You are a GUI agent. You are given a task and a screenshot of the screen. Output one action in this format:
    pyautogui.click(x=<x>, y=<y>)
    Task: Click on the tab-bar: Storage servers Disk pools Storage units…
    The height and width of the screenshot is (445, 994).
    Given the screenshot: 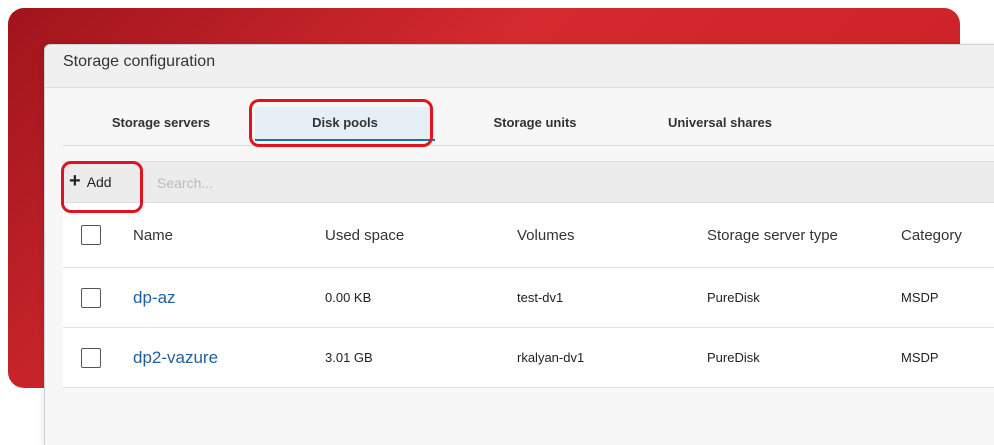 What is the action you would take?
    pyautogui.click(x=528, y=123)
    